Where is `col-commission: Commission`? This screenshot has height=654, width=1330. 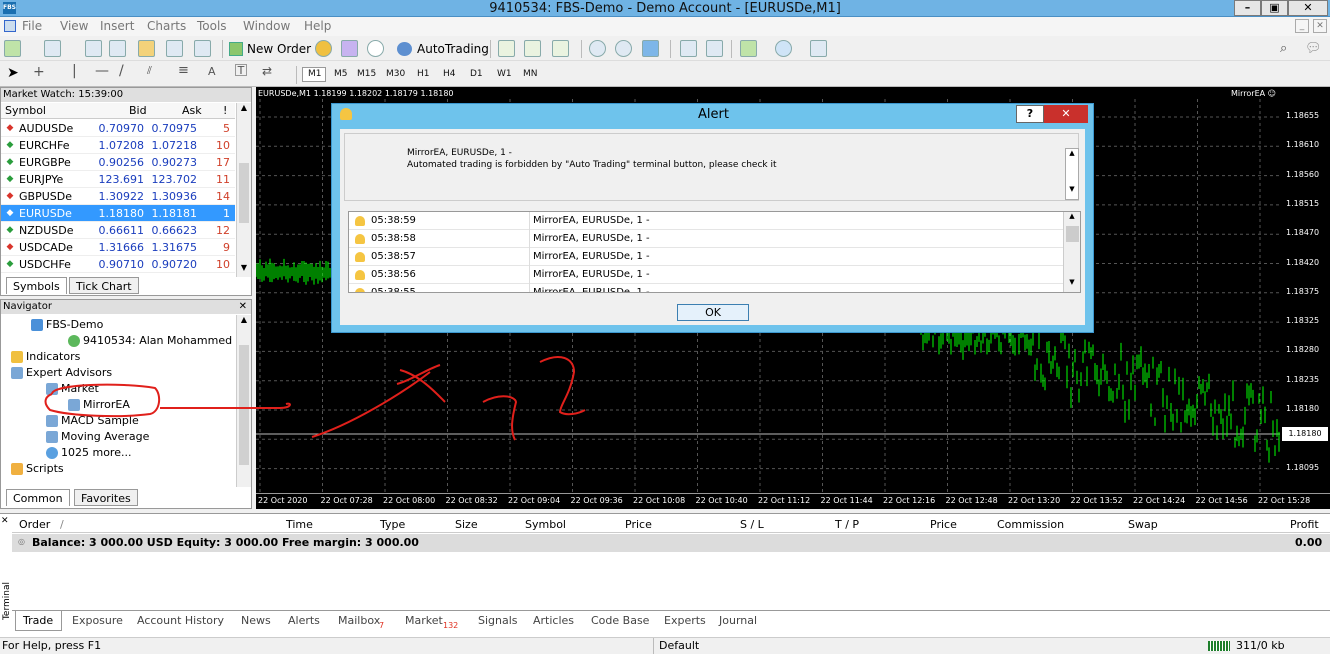
col-commission: Commission is located at coordinates (1030, 524).